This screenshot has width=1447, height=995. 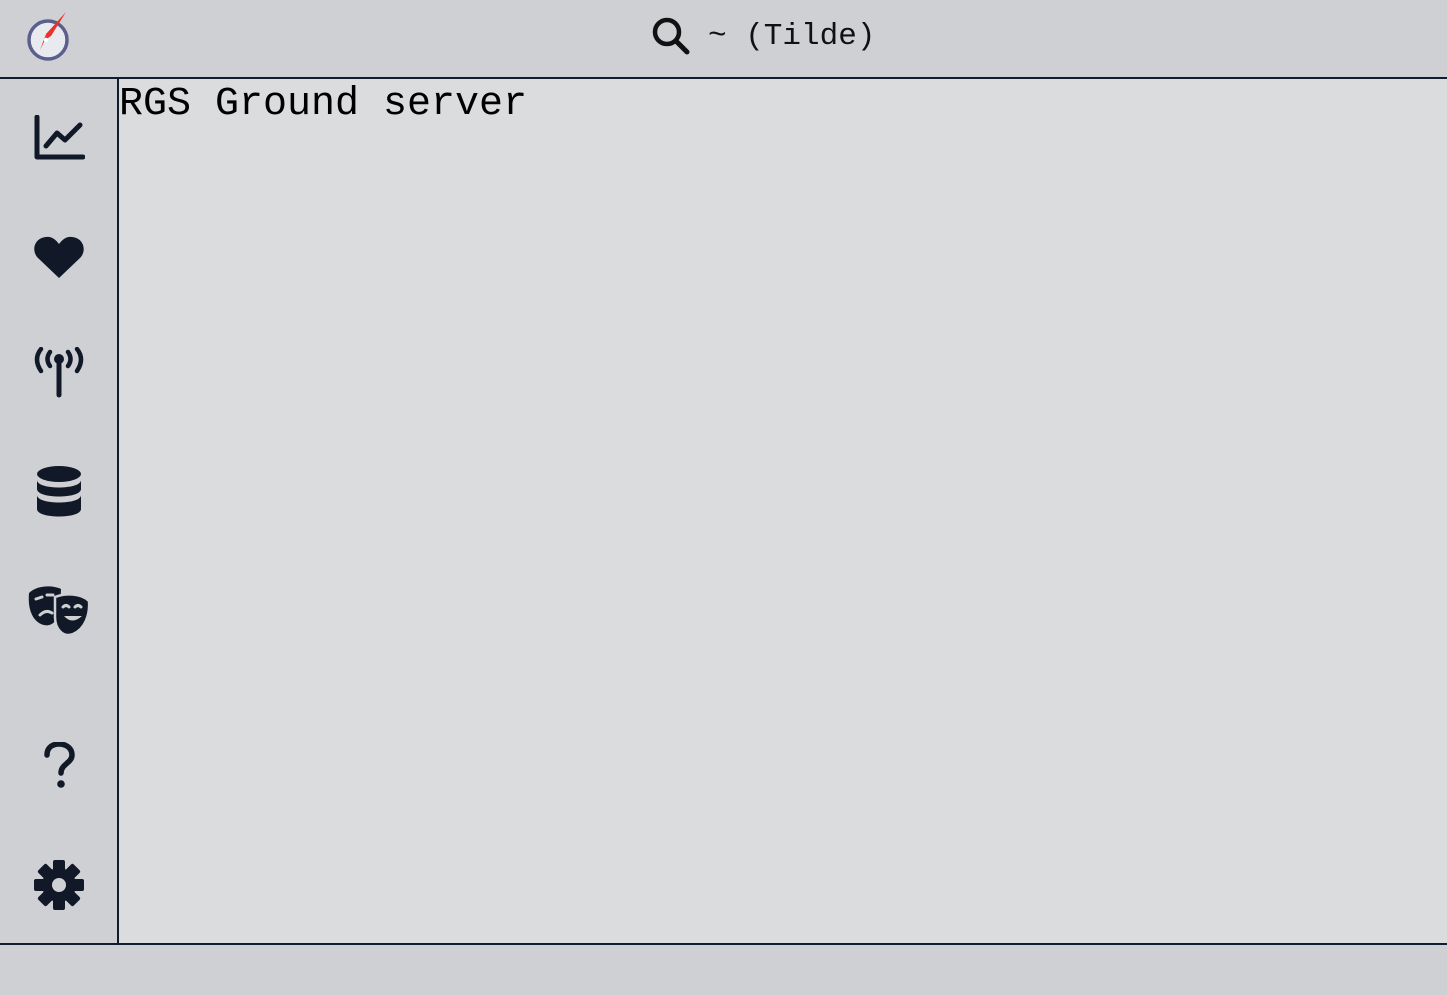 I want to click on status-bar, so click(x=723, y=969).